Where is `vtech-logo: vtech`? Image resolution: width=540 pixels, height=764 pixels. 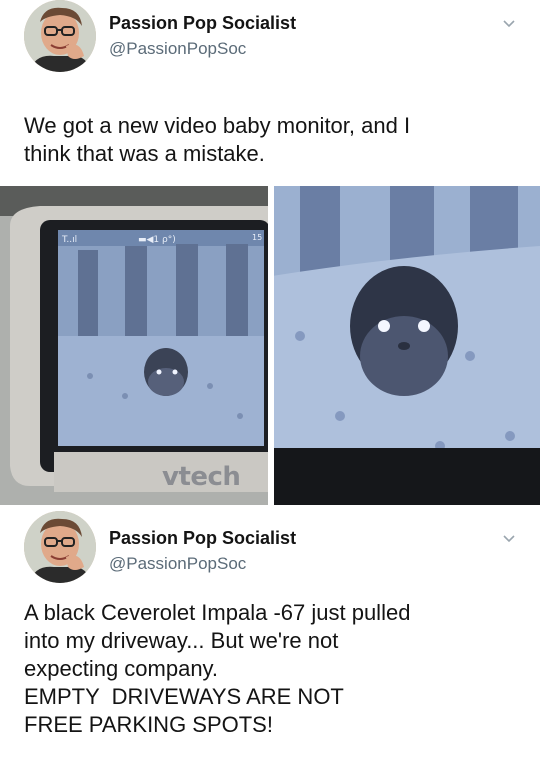
vtech-logo: vtech is located at coordinates (201, 477).